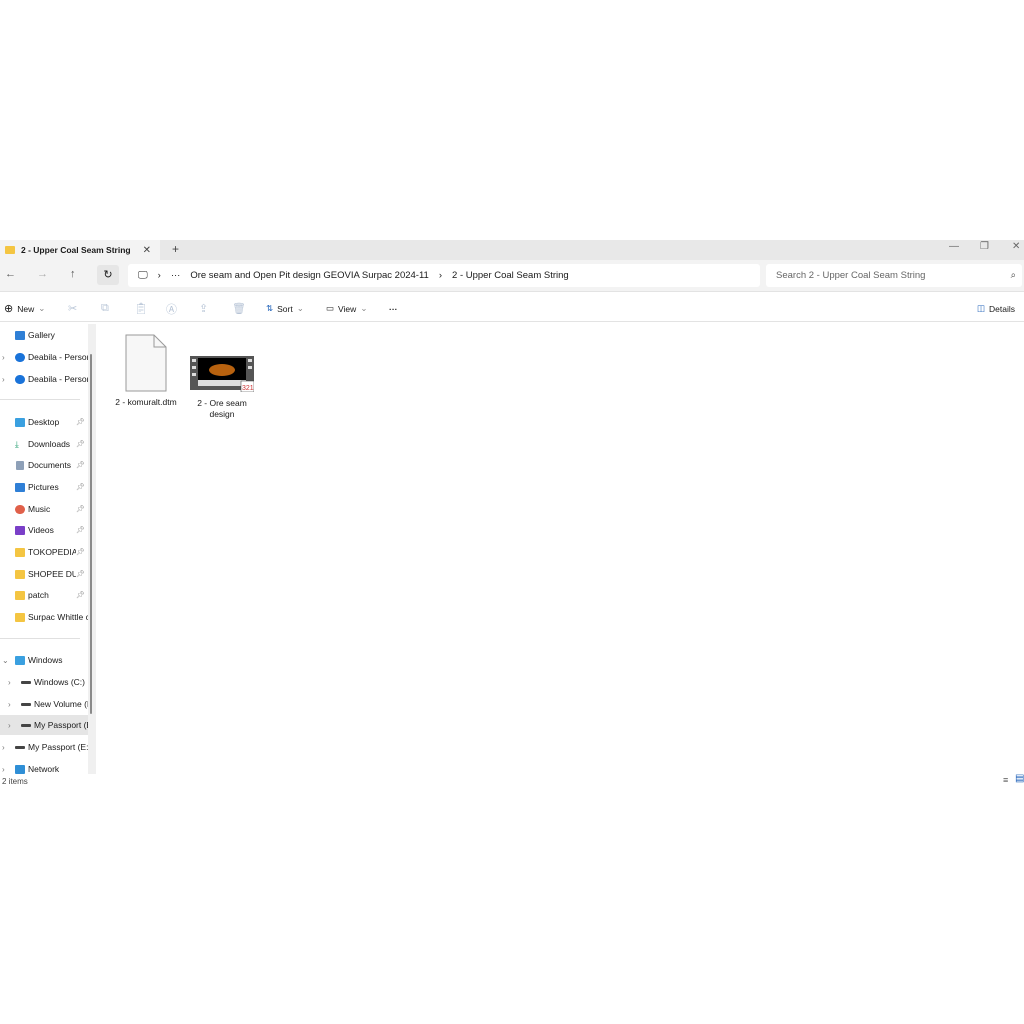 Image resolution: width=1024 pixels, height=1024 pixels. I want to click on download-icon: ⤓, so click(17, 443).